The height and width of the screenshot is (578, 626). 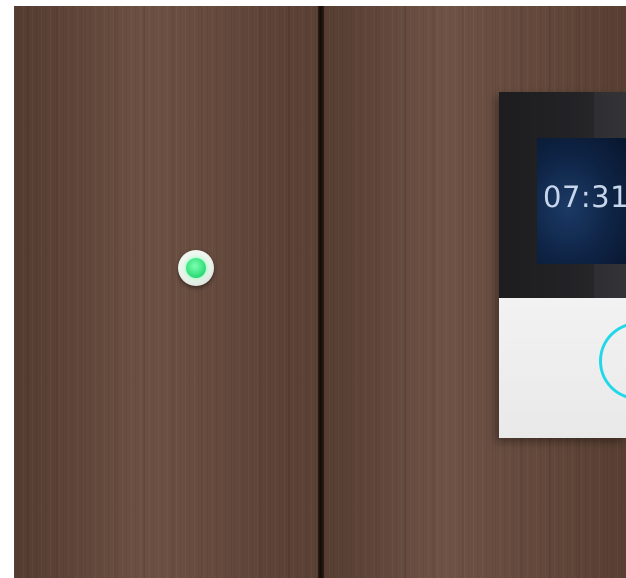 What do you see at coordinates (562, 368) in the screenshot?
I see `panel-bottom-plate` at bounding box center [562, 368].